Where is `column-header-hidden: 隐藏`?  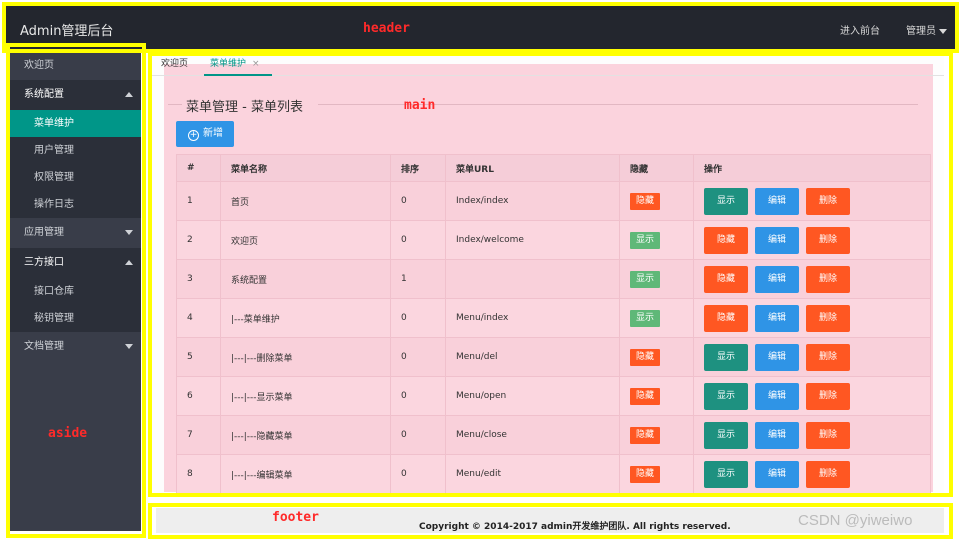 column-header-hidden: 隐藏 is located at coordinates (656, 168).